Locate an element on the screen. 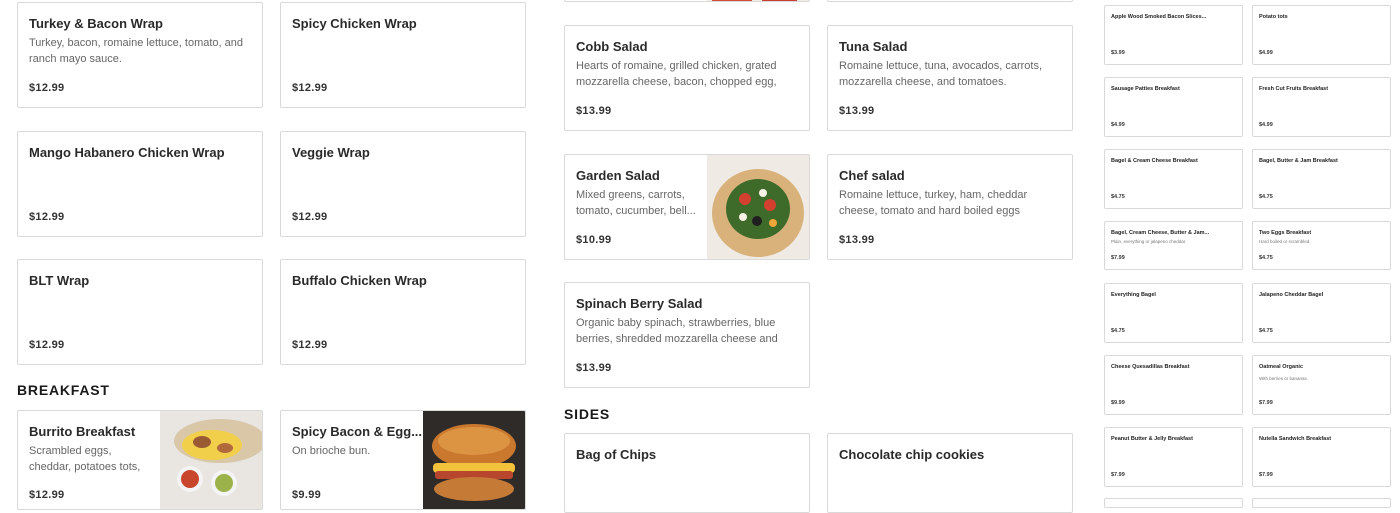 This screenshot has width=1400, height=513. menu-item-card: Chocolate chip cookies is located at coordinates (950, 473).